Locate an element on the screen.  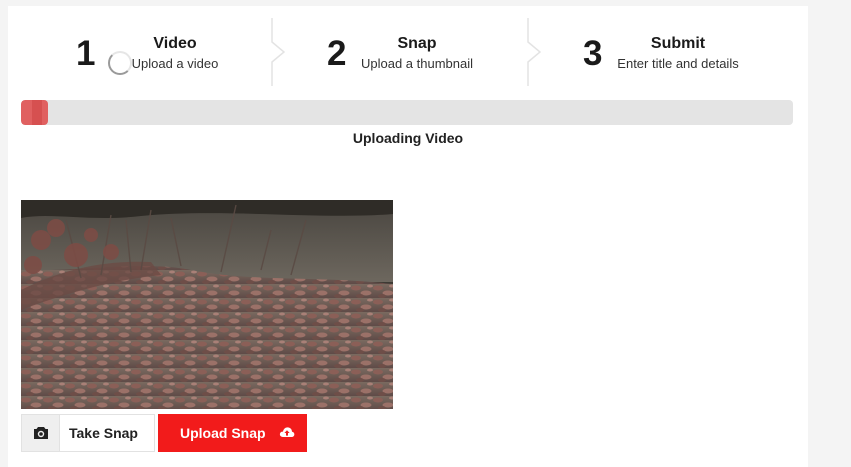
step-subtitle: Upload a thumbnail is located at coordinates (417, 63).